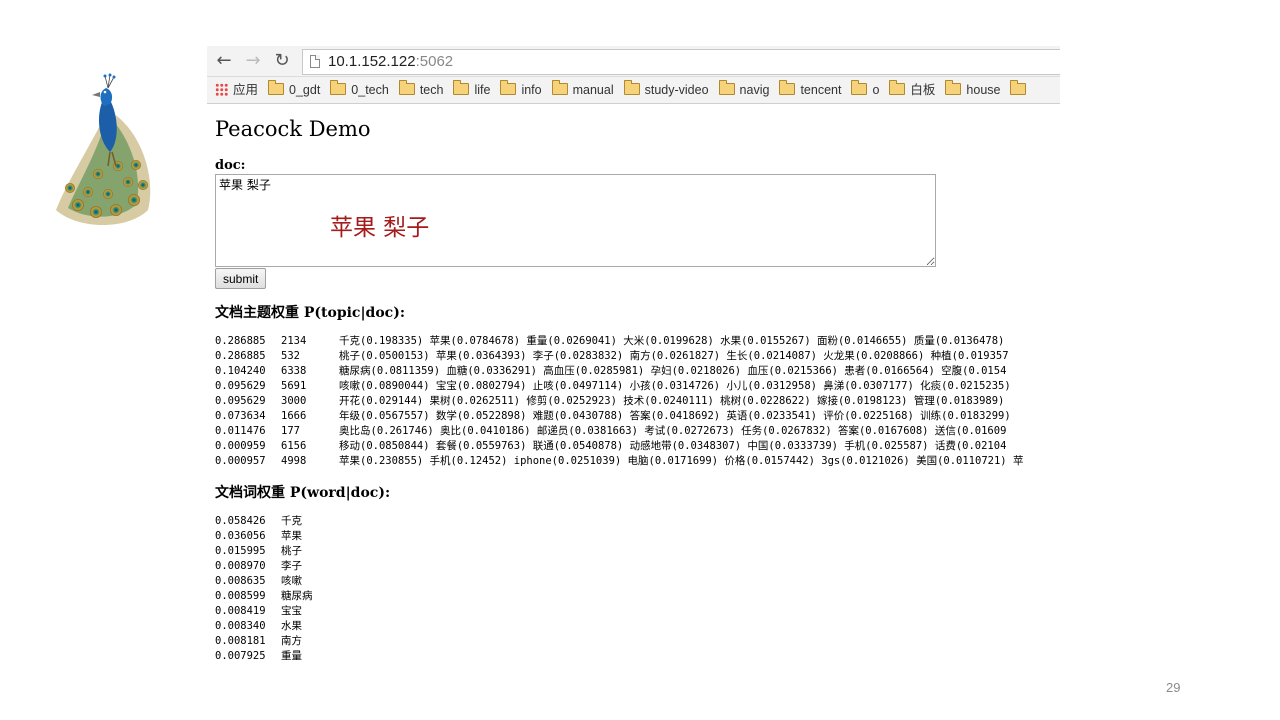 The width and height of the screenshot is (1280, 720). I want to click on topic-weight: 0.000959, so click(240, 446).